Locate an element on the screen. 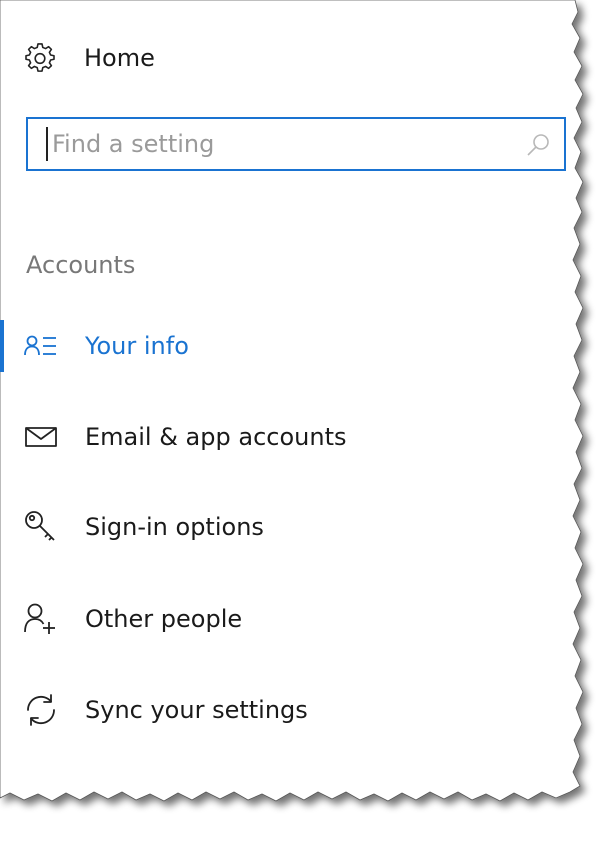  key-icon is located at coordinates (41, 527).